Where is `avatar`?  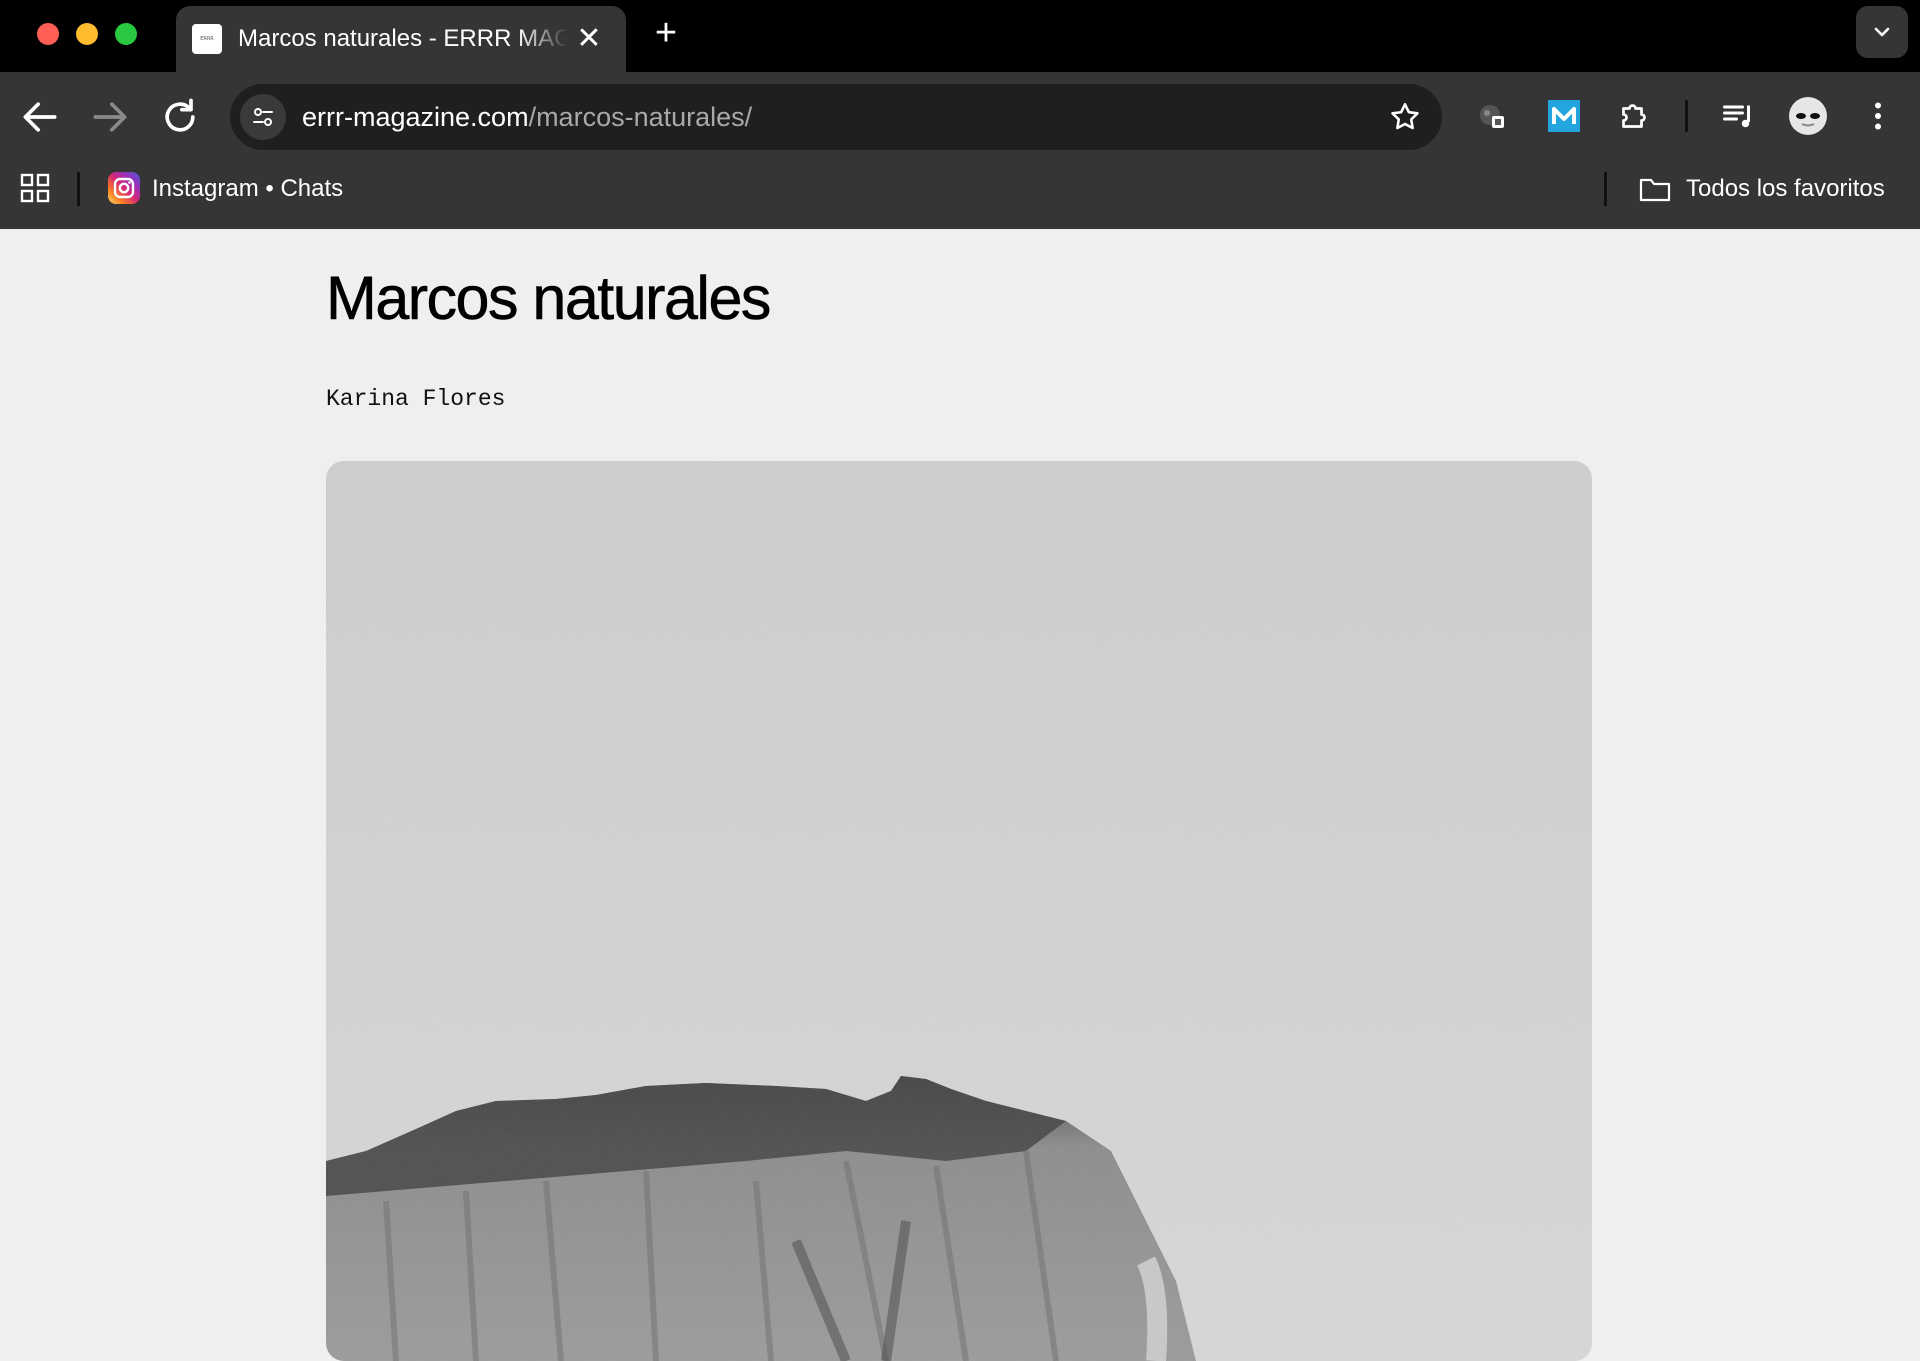 avatar is located at coordinates (1808, 116).